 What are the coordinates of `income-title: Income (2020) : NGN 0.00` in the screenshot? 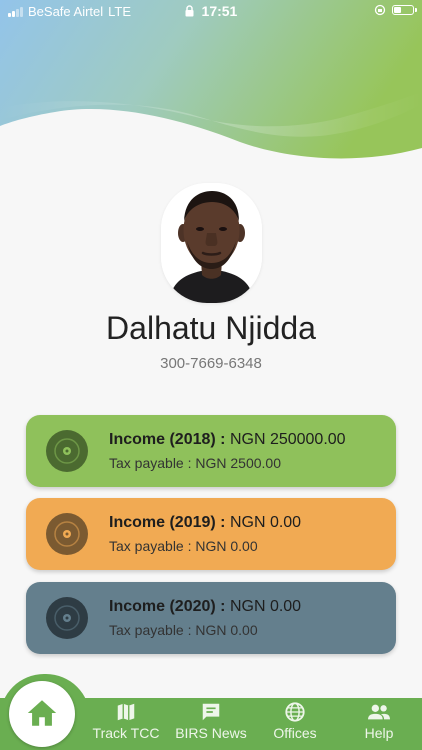 It's located at (205, 607).